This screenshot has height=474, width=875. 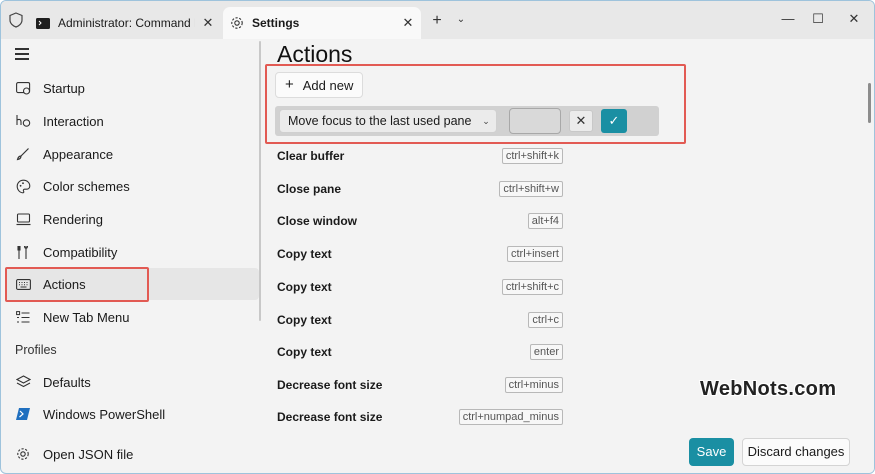 I want to click on add-new-label: Add new, so click(x=328, y=85).